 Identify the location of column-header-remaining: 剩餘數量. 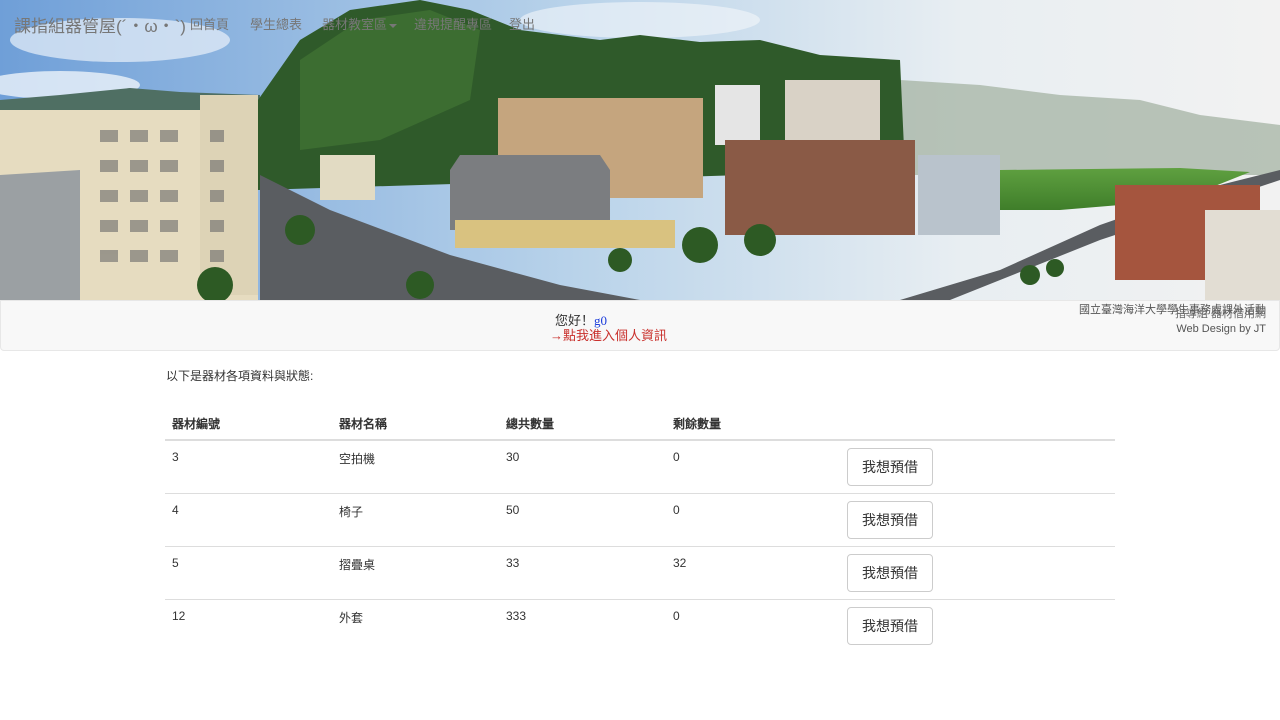
(749, 425).